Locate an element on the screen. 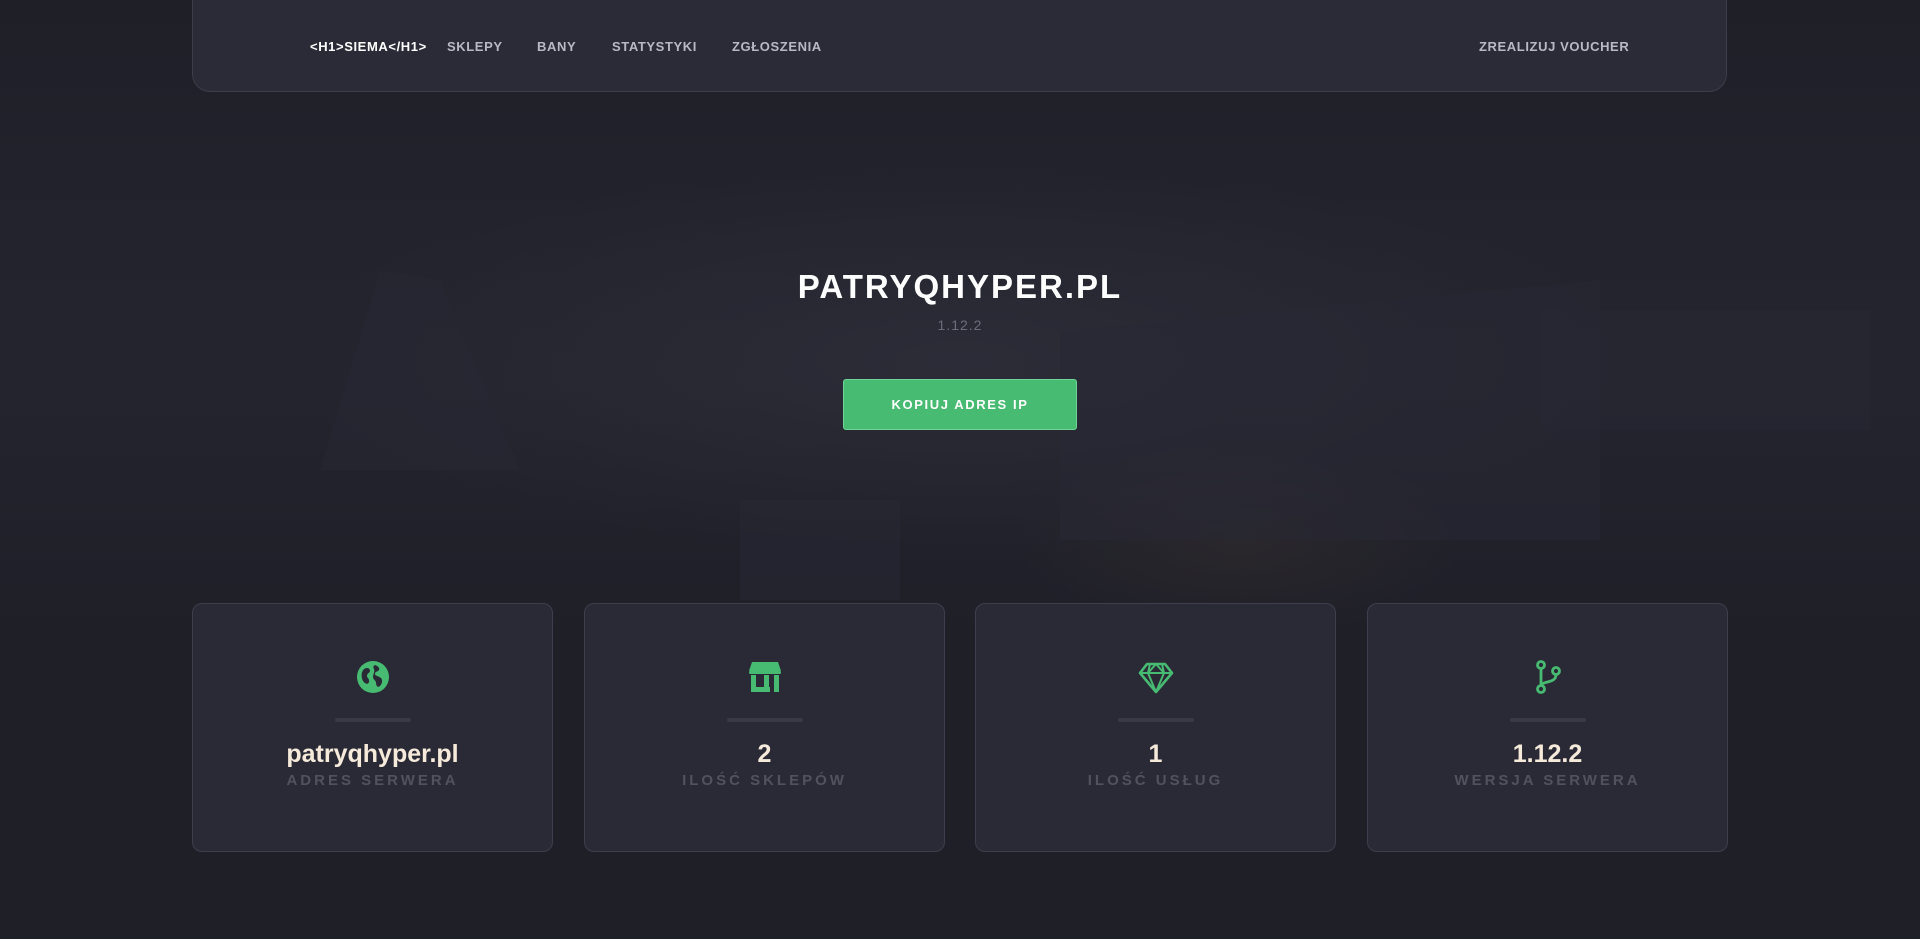  stat-card-server-address: patryqhyper.pl ADRES SERWERA is located at coordinates (372, 727).